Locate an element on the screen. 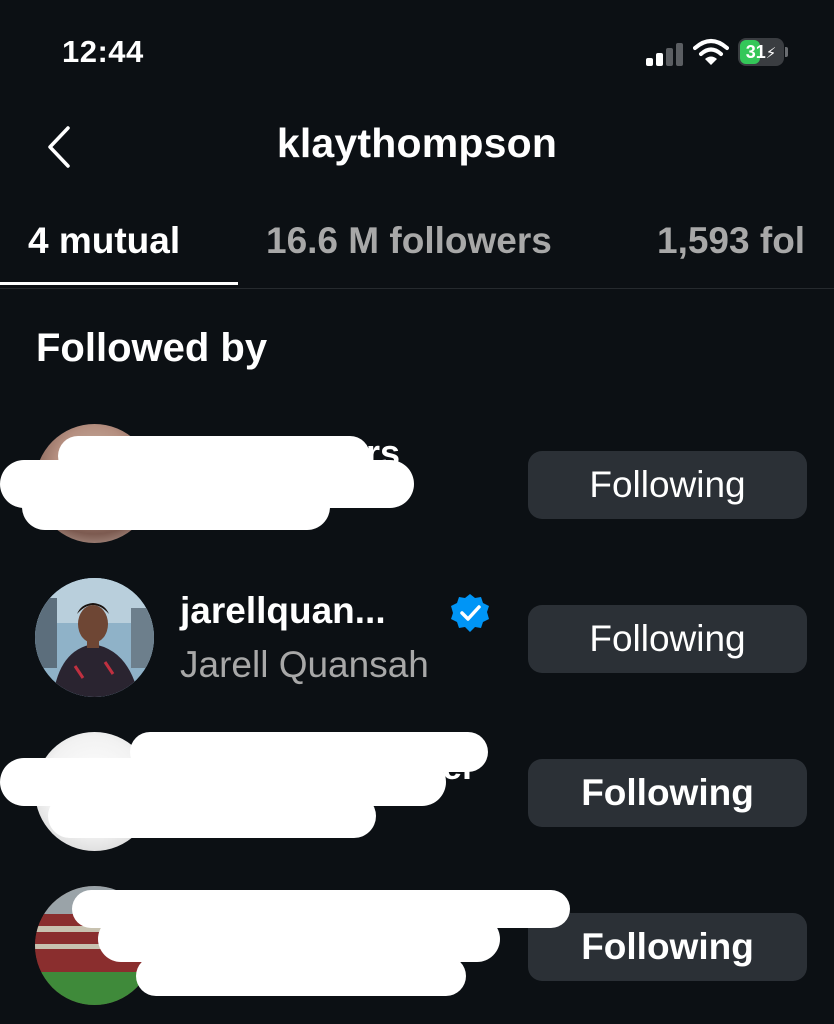 The image size is (834, 1024). active-tab-indicator is located at coordinates (119, 283).